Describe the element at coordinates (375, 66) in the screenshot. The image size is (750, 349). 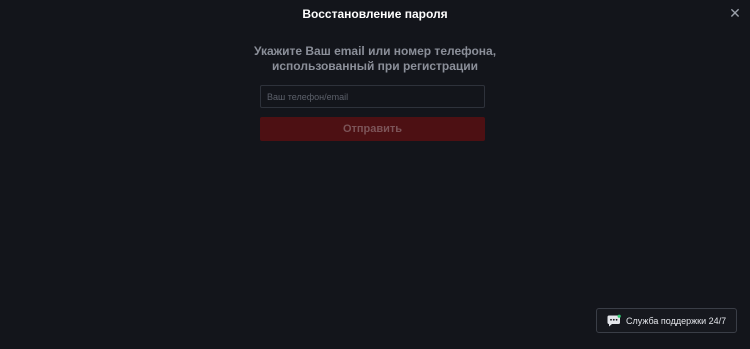
I see `subtitle-line-2: использованный при регистрации` at that location.